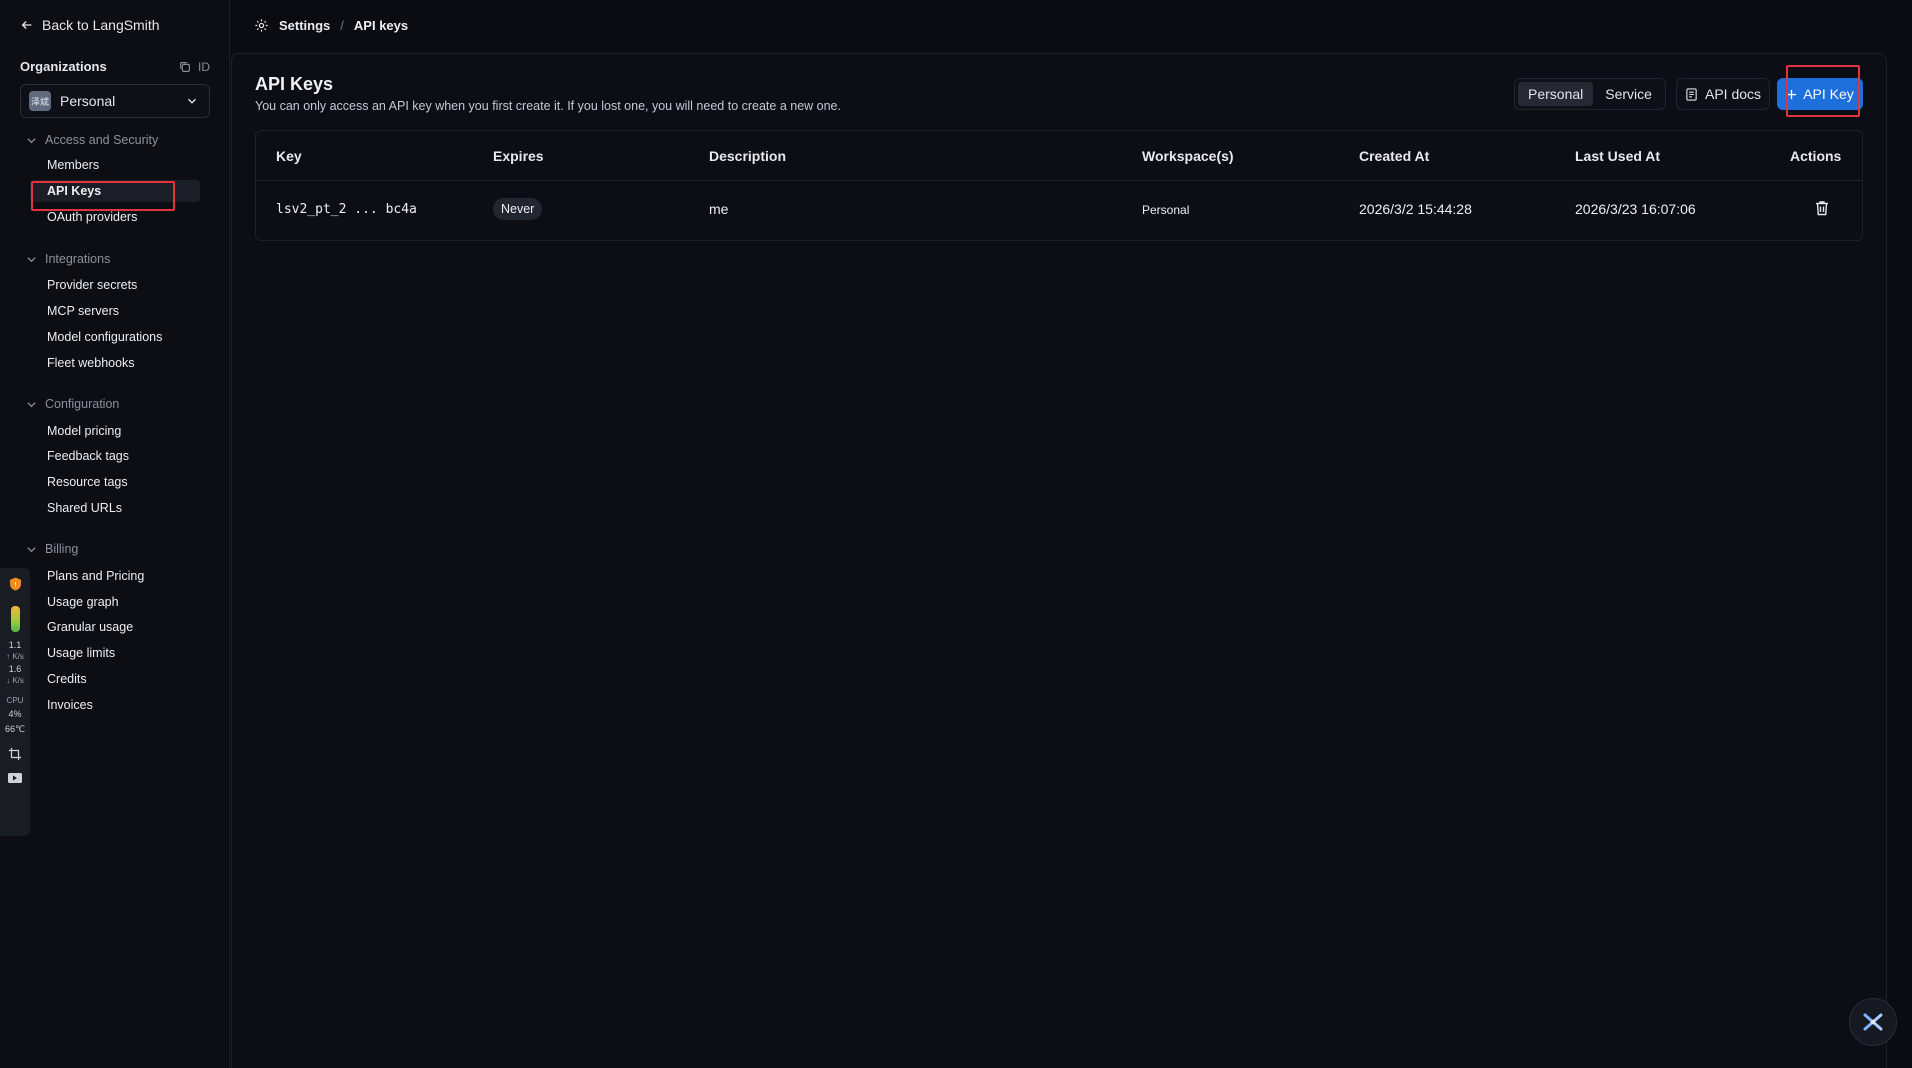  Describe the element at coordinates (18, 656) in the screenshot. I see `upload-unit: K/s` at that location.